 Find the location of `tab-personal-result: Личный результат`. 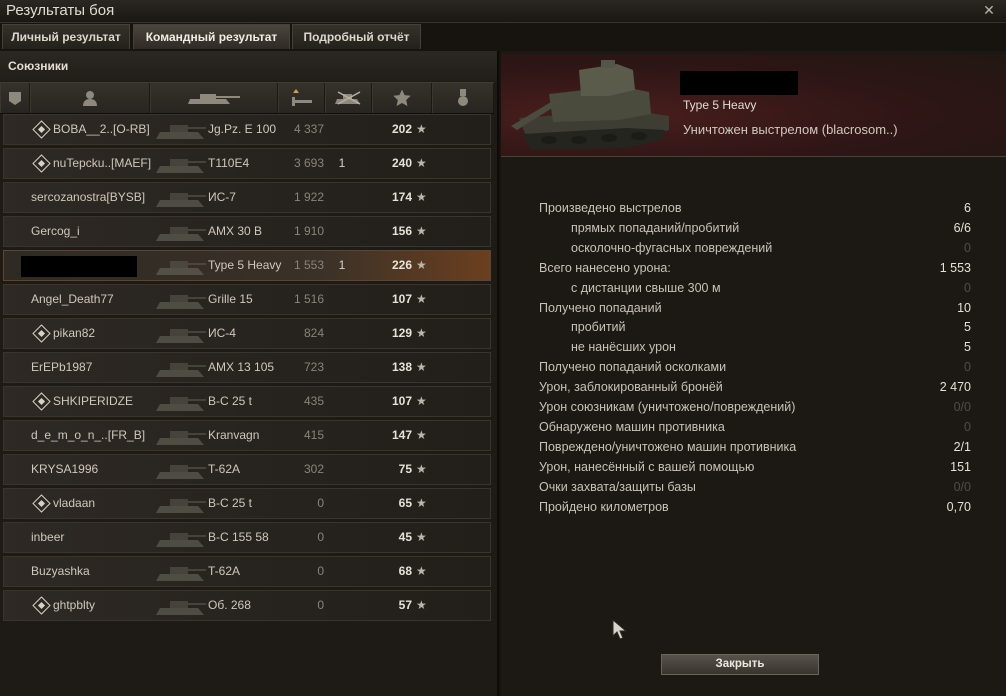

tab-personal-result: Личный результат is located at coordinates (66, 36).